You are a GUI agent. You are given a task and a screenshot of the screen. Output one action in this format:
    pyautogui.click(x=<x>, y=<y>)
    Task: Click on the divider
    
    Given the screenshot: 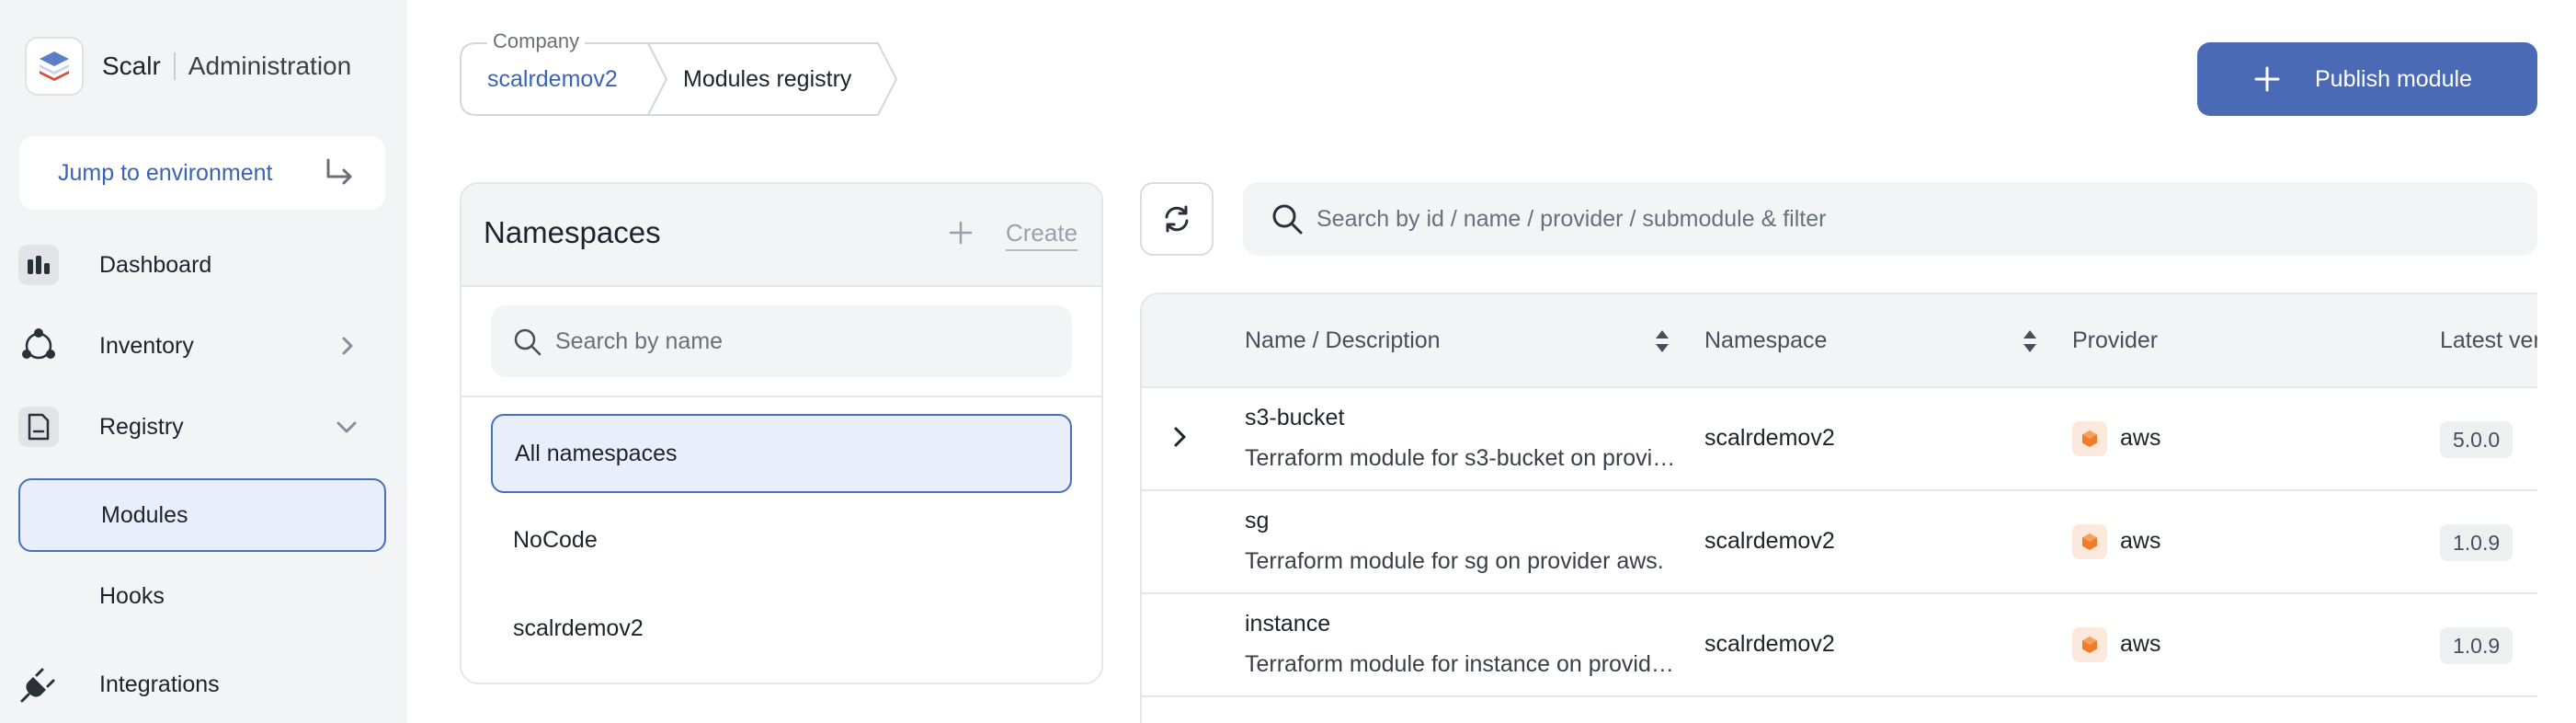 What is the action you would take?
    pyautogui.click(x=781, y=396)
    